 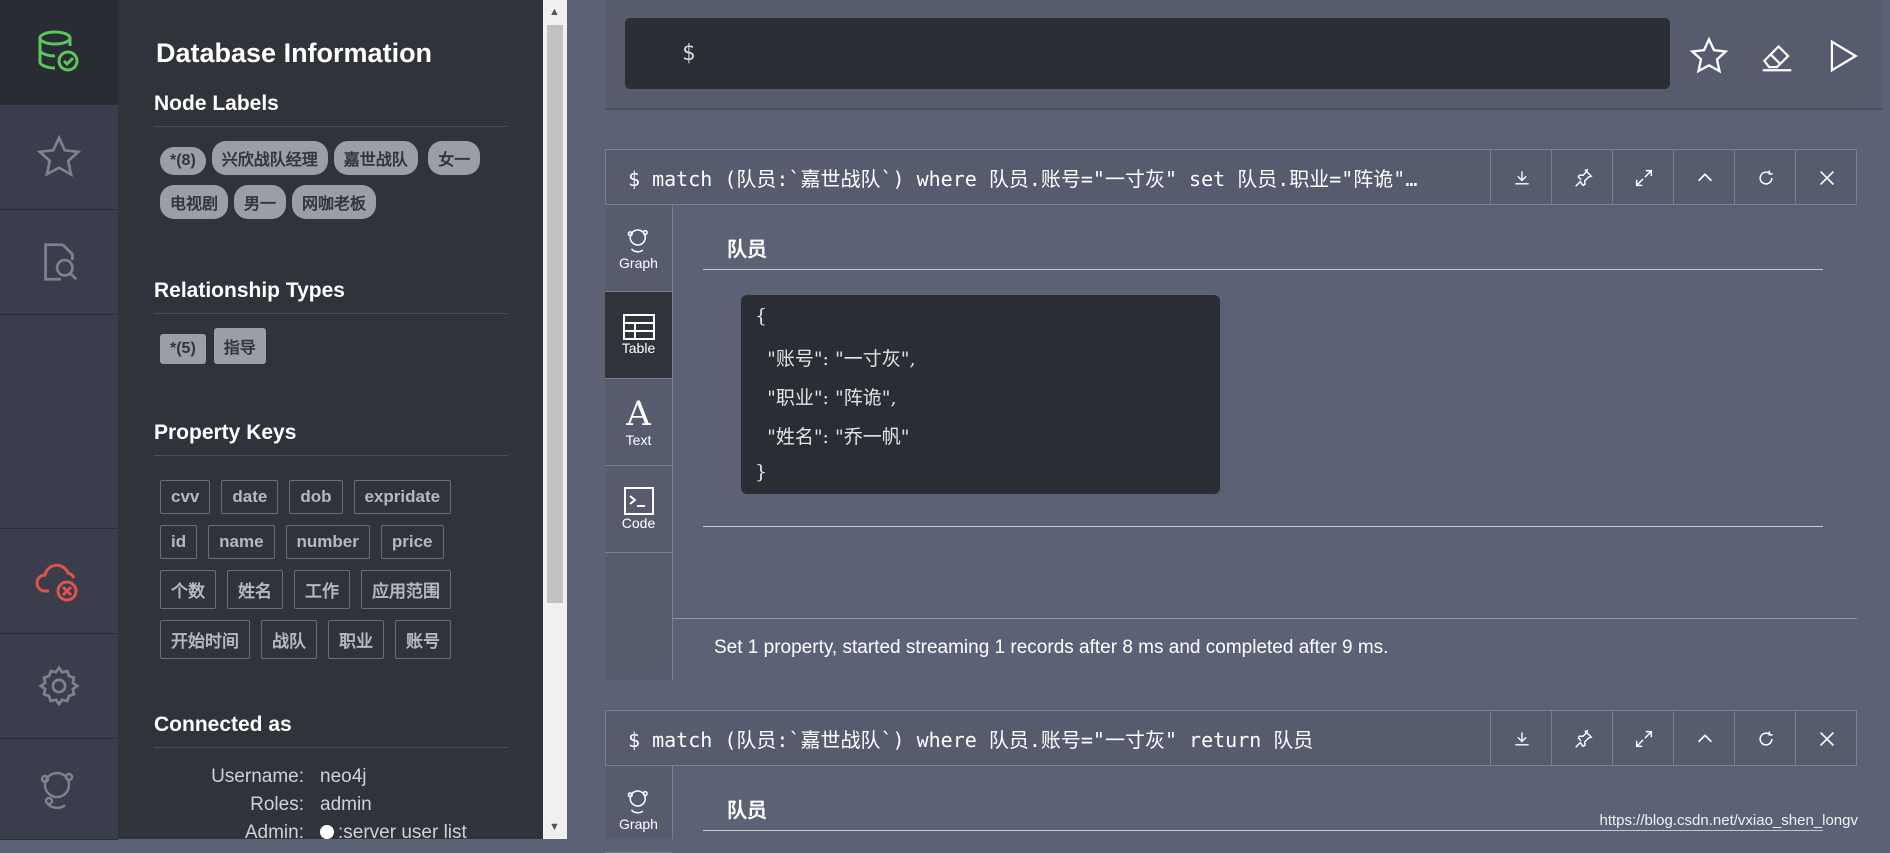 What do you see at coordinates (183, 161) in the screenshot?
I see `node-label-pill: *(8)` at bounding box center [183, 161].